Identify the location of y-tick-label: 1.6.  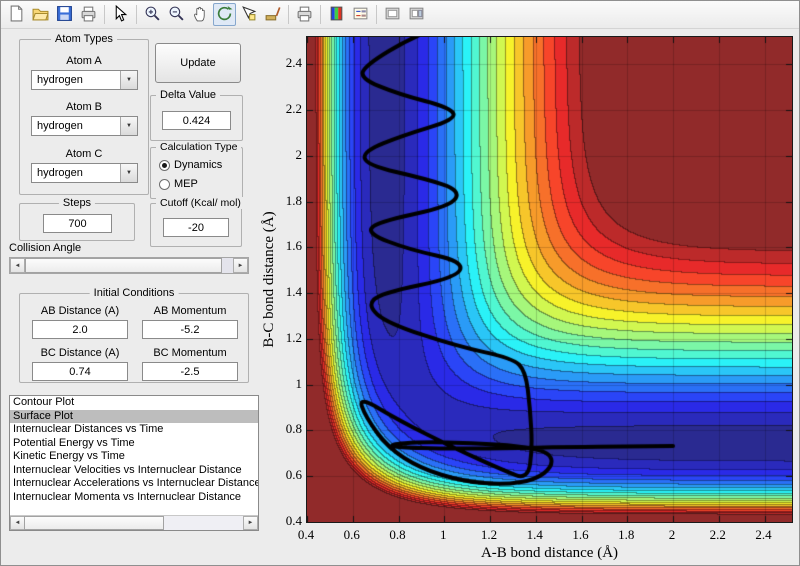
(293, 246).